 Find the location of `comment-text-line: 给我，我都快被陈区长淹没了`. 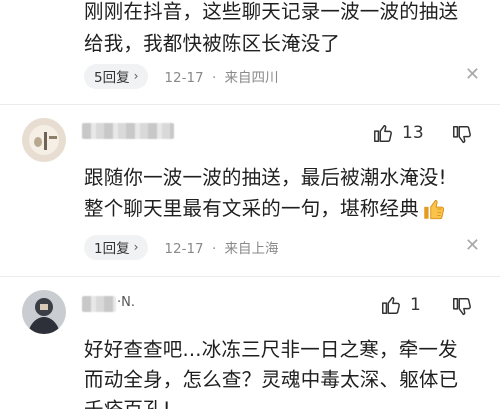

comment-text-line: 给我，我都快被陈区长淹没了 is located at coordinates (212, 43).